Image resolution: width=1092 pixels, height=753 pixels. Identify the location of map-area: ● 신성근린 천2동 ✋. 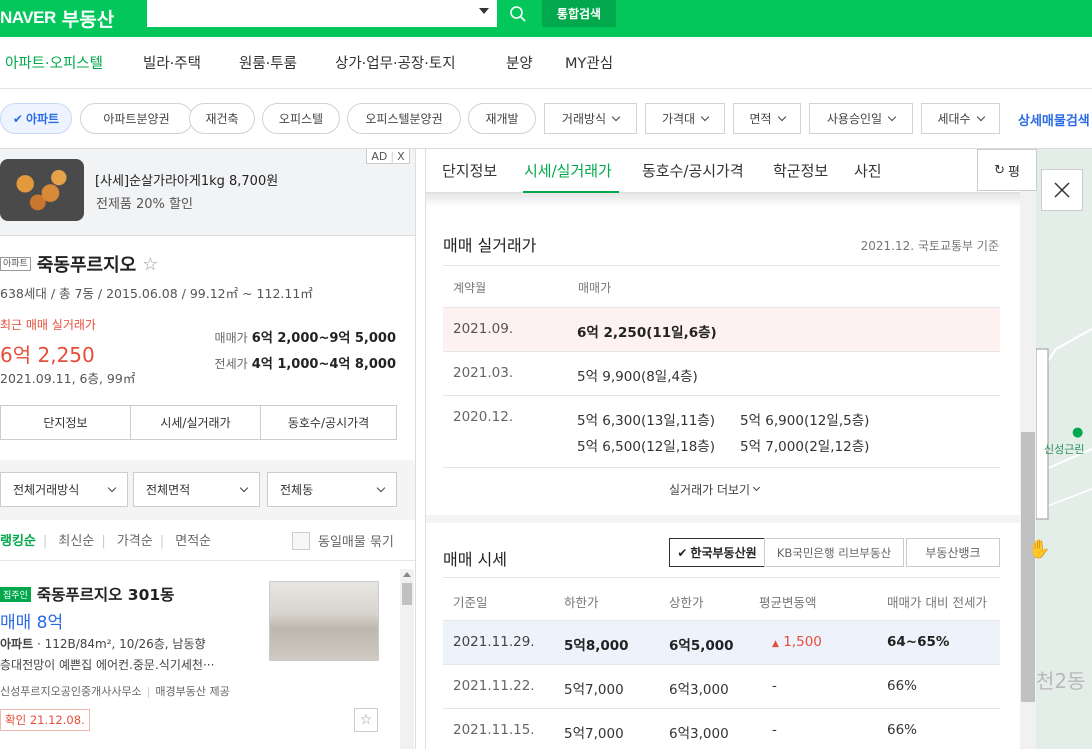
(1060, 449).